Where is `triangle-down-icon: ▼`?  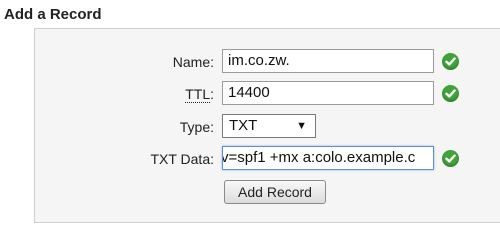
triangle-down-icon: ▼ is located at coordinates (301, 126).